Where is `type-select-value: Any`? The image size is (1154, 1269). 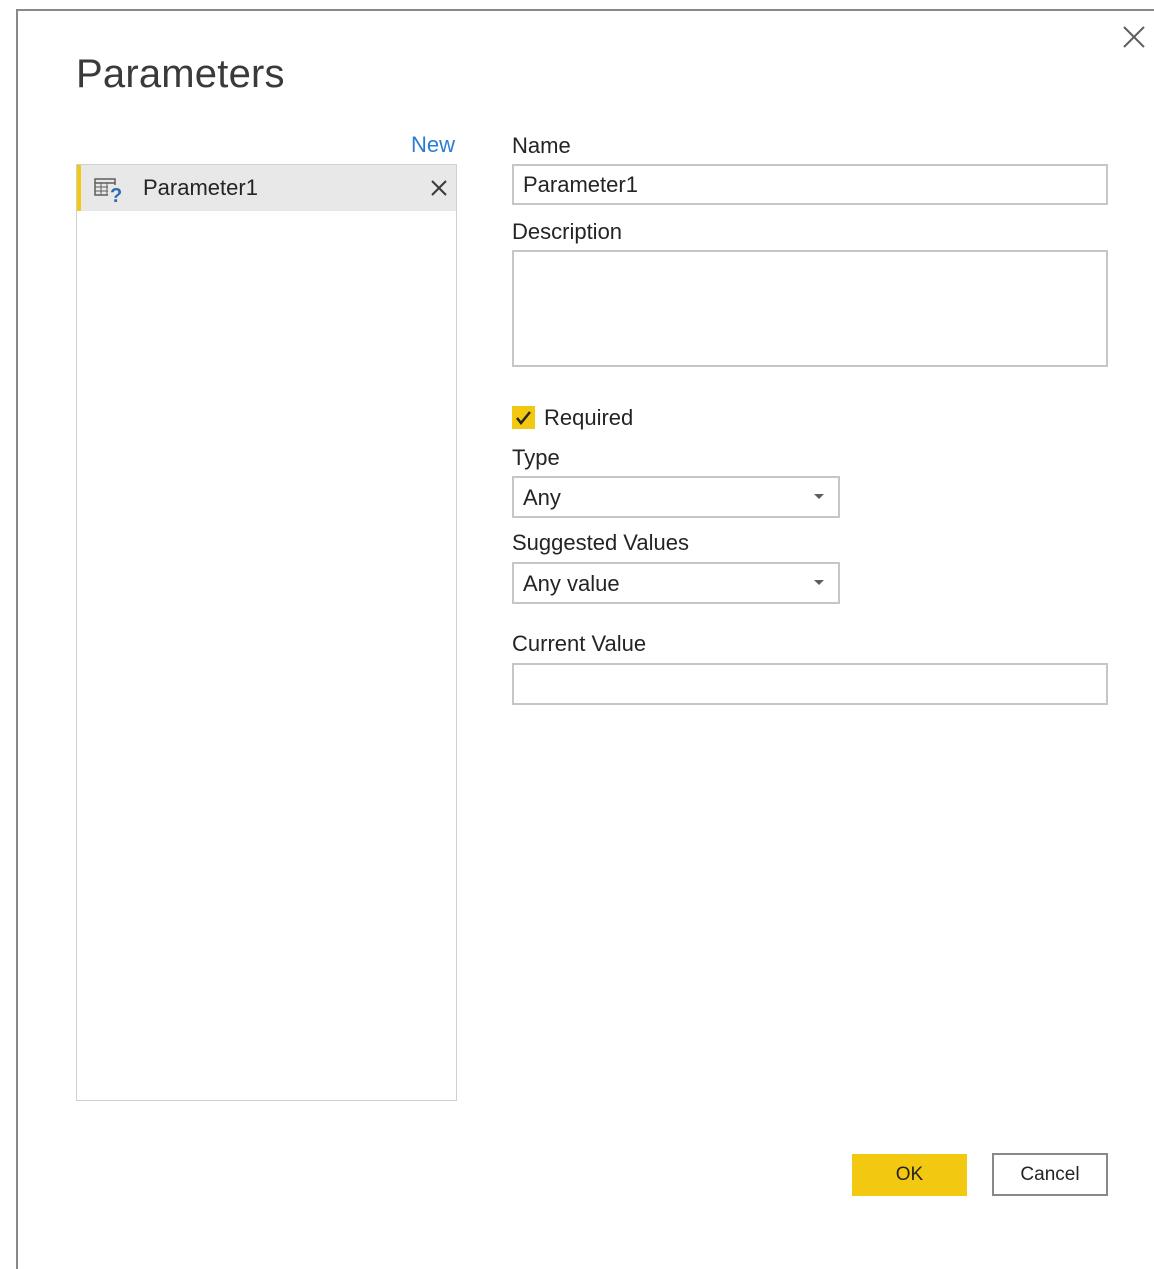
type-select-value: Any is located at coordinates (542, 497).